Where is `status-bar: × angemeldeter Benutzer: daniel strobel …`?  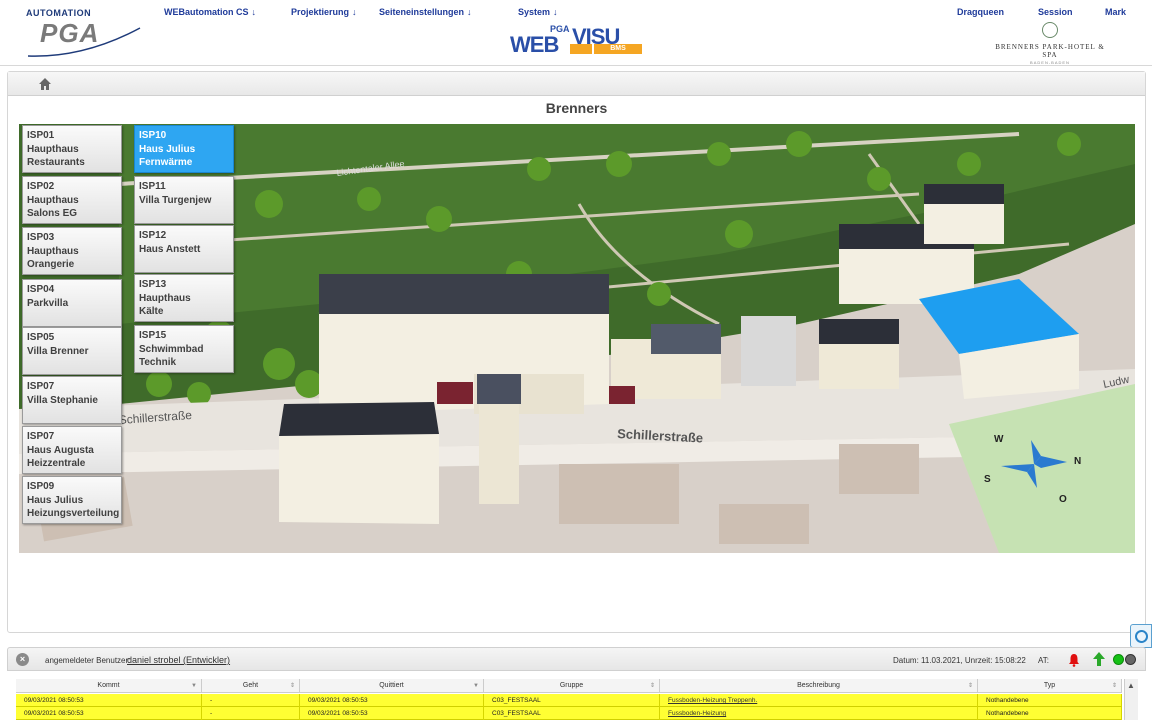
status-bar: × angemeldeter Benutzer: daniel strobel … is located at coordinates (576, 659).